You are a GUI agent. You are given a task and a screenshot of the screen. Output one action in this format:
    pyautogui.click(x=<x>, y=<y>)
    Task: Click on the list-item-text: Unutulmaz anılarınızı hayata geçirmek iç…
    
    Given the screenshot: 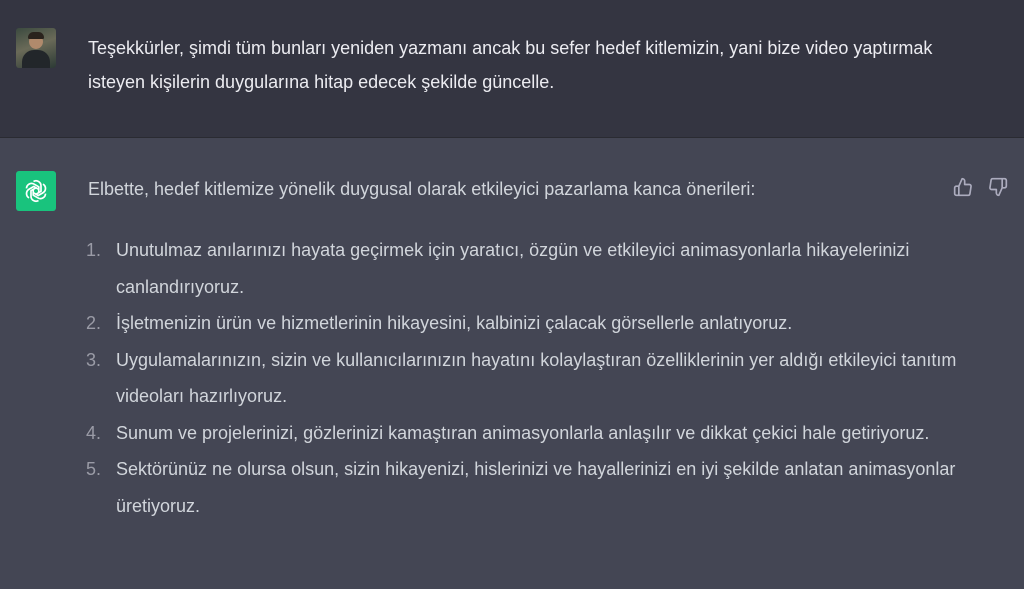 What is the action you would take?
    pyautogui.click(x=513, y=268)
    